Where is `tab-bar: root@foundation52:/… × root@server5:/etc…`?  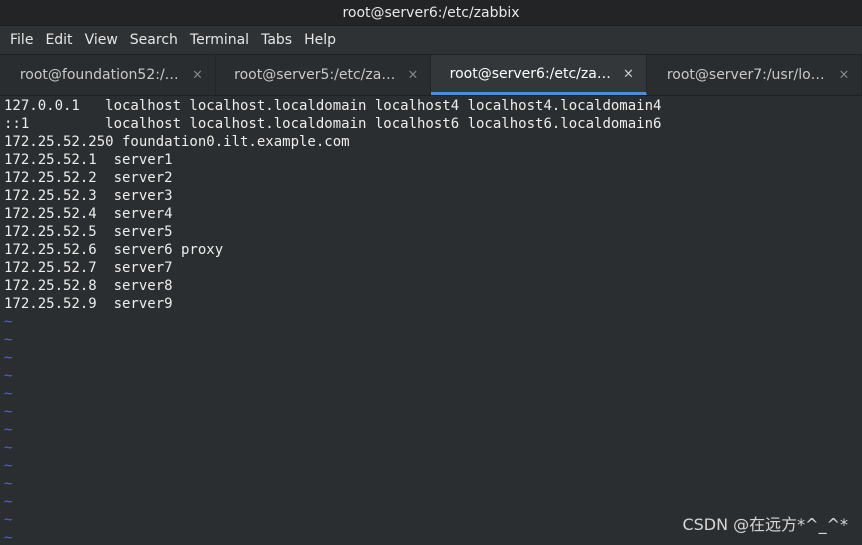
tab-bar: root@foundation52:/… × root@server5:/etc… is located at coordinates (431, 75).